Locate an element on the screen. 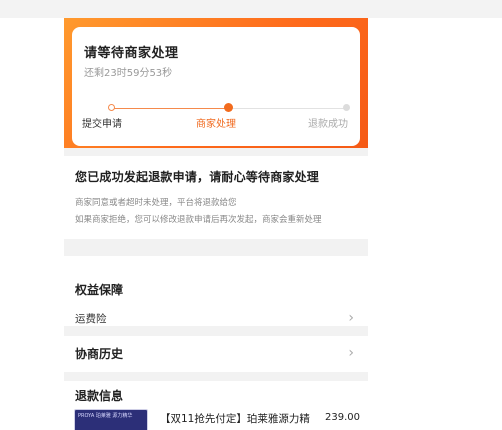  thumbnail-caption: PROYA 珀莱雅 源力精华 is located at coordinates (105, 416).